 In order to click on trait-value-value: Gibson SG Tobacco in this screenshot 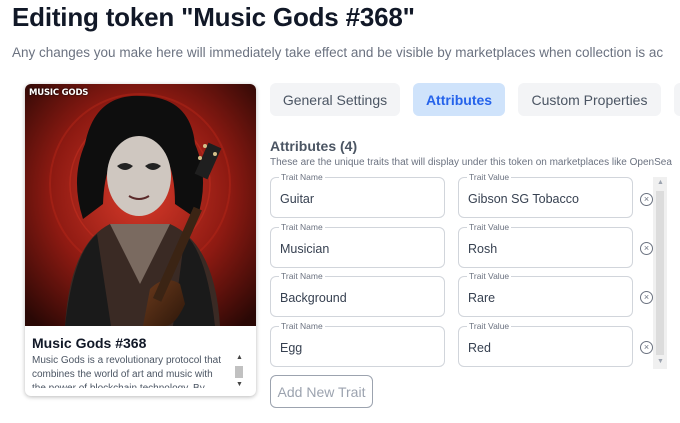, I will do `click(523, 199)`.